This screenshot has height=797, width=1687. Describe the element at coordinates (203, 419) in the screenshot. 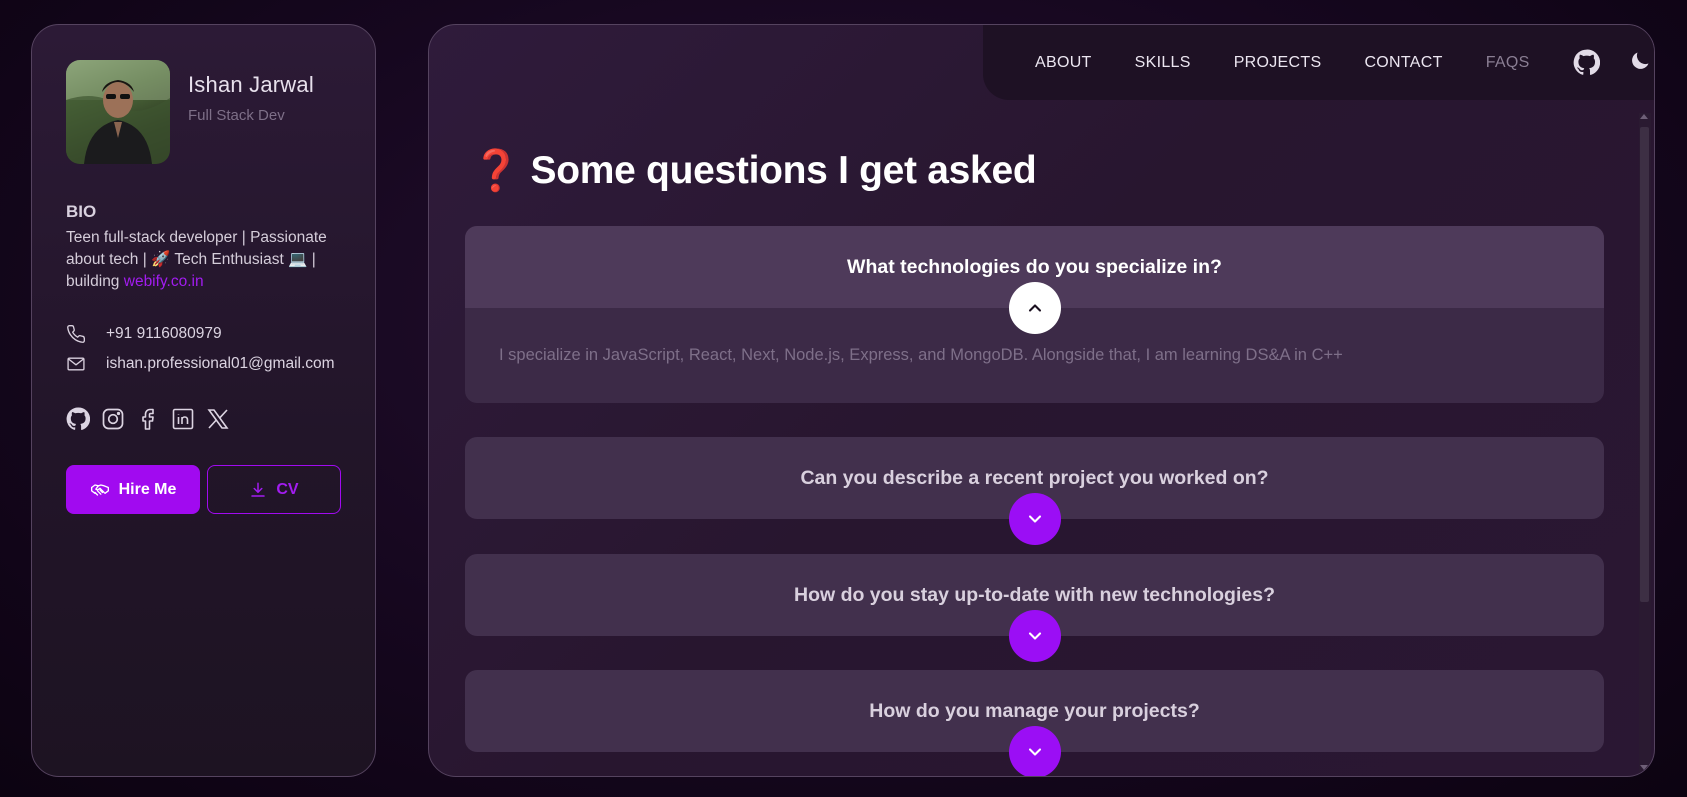

I see `social-links` at that location.